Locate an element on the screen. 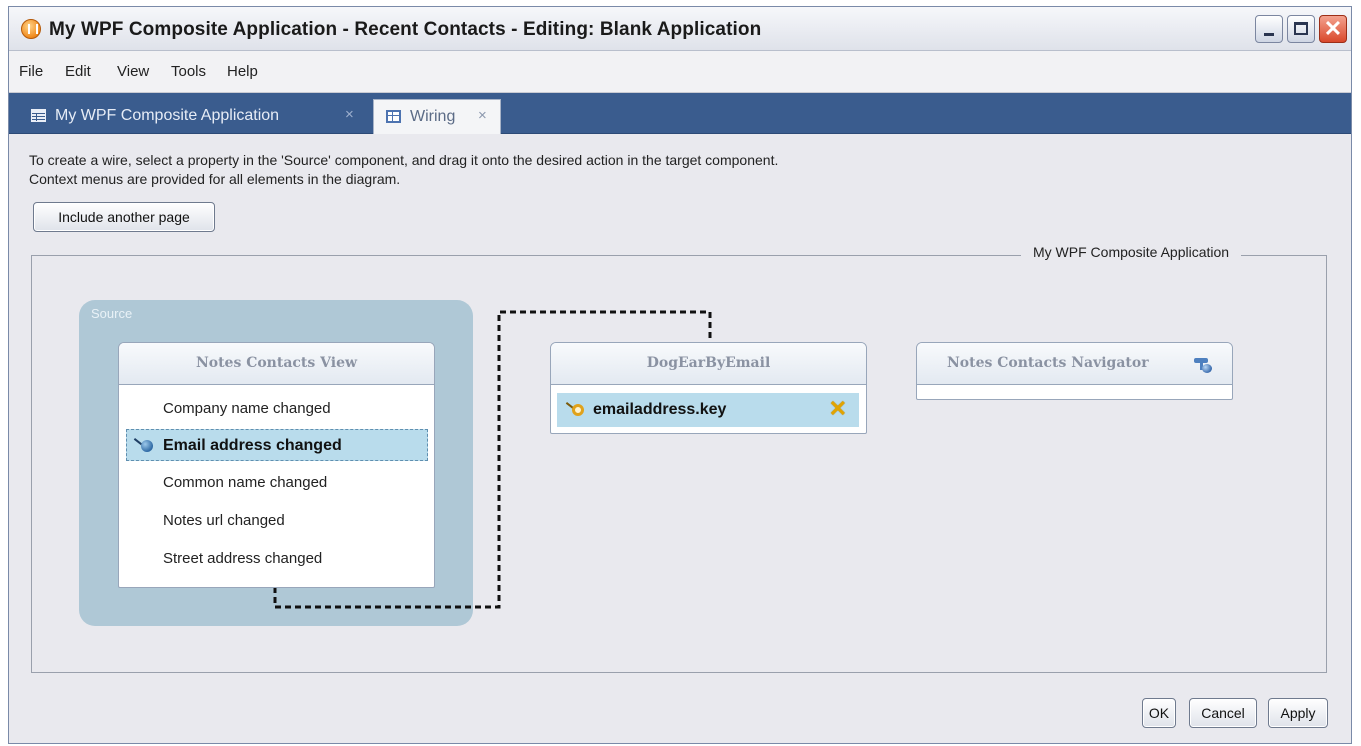 The width and height of the screenshot is (1361, 746). component-title: Notes Contacts View is located at coordinates (276, 364).